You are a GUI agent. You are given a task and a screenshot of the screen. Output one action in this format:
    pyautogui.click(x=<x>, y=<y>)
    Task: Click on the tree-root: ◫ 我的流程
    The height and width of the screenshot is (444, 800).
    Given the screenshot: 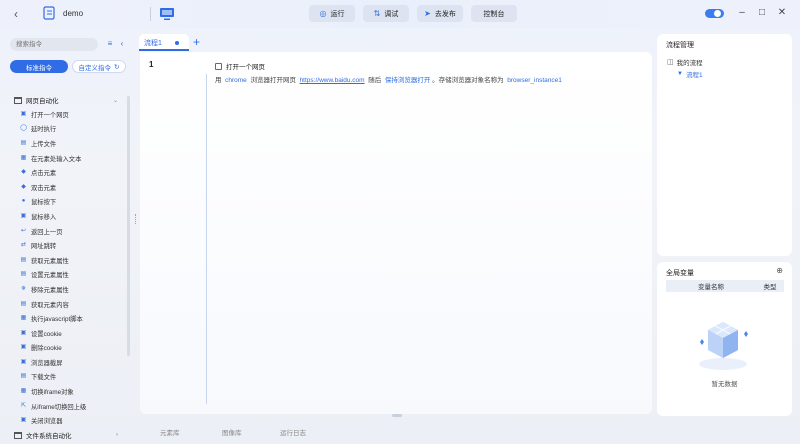 What is the action you would take?
    pyautogui.click(x=685, y=62)
    